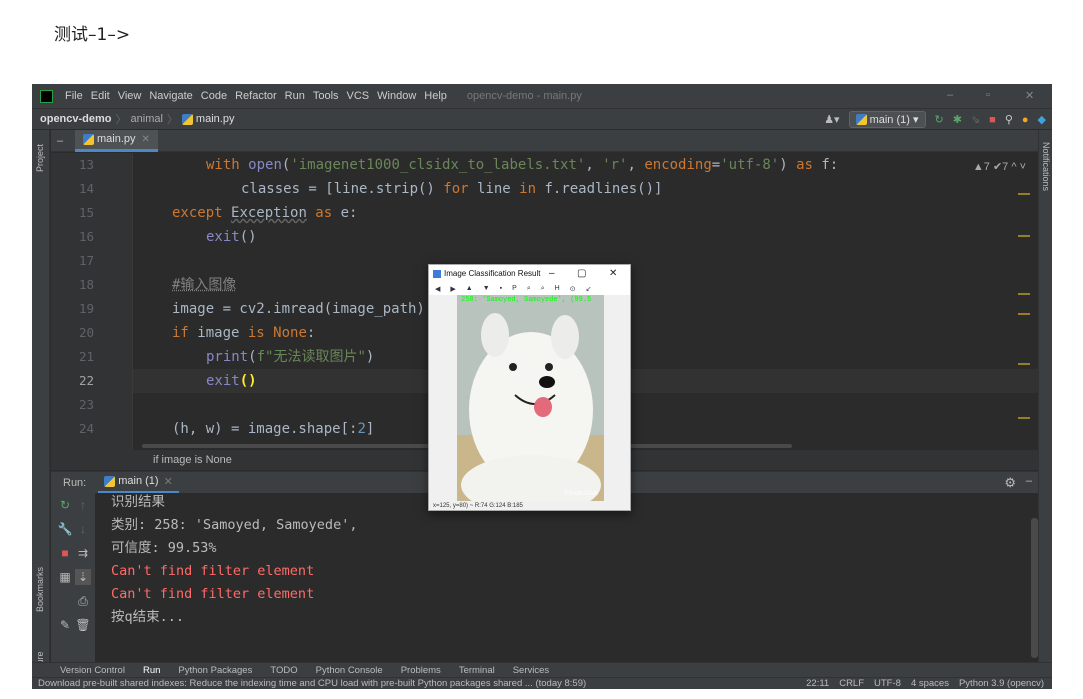 This screenshot has width=1083, height=699. Describe the element at coordinates (326, 96) in the screenshot. I see `menu-tools: Tools` at that location.